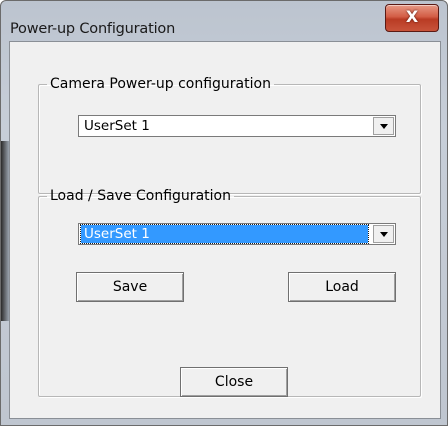 This screenshot has height=426, width=448. I want to click on window-close-button: X, so click(412, 18).